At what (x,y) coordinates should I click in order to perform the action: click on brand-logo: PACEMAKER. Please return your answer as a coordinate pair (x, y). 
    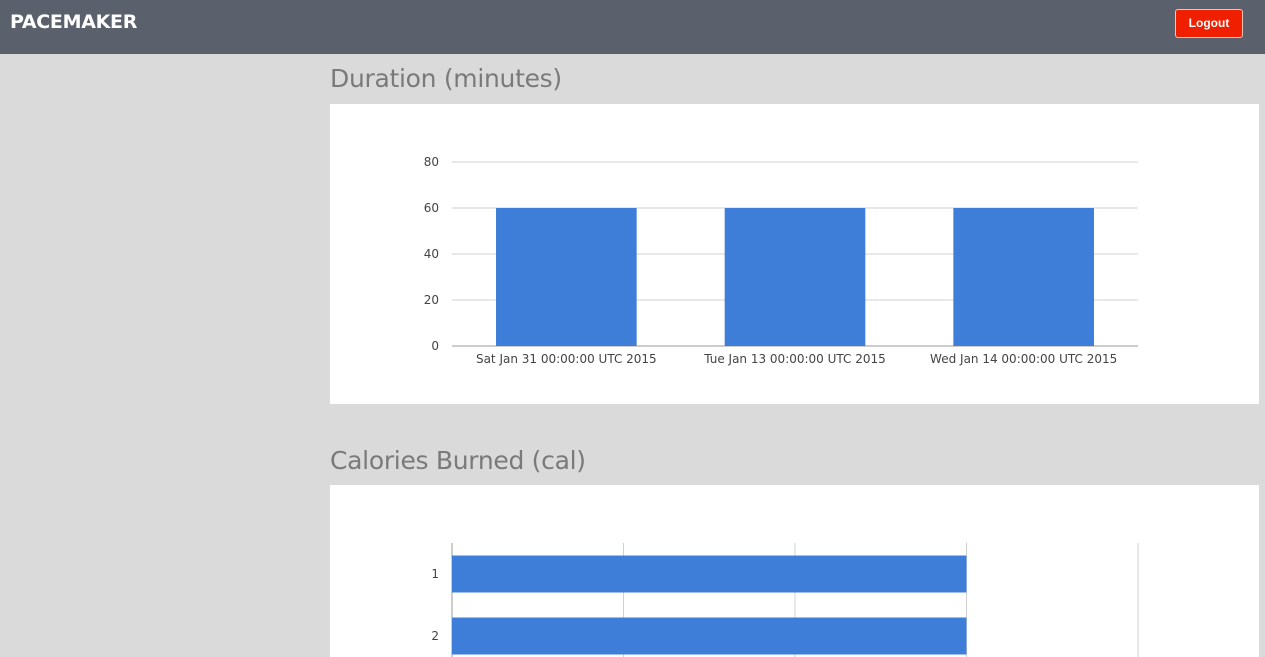
    Looking at the image, I should click on (73, 22).